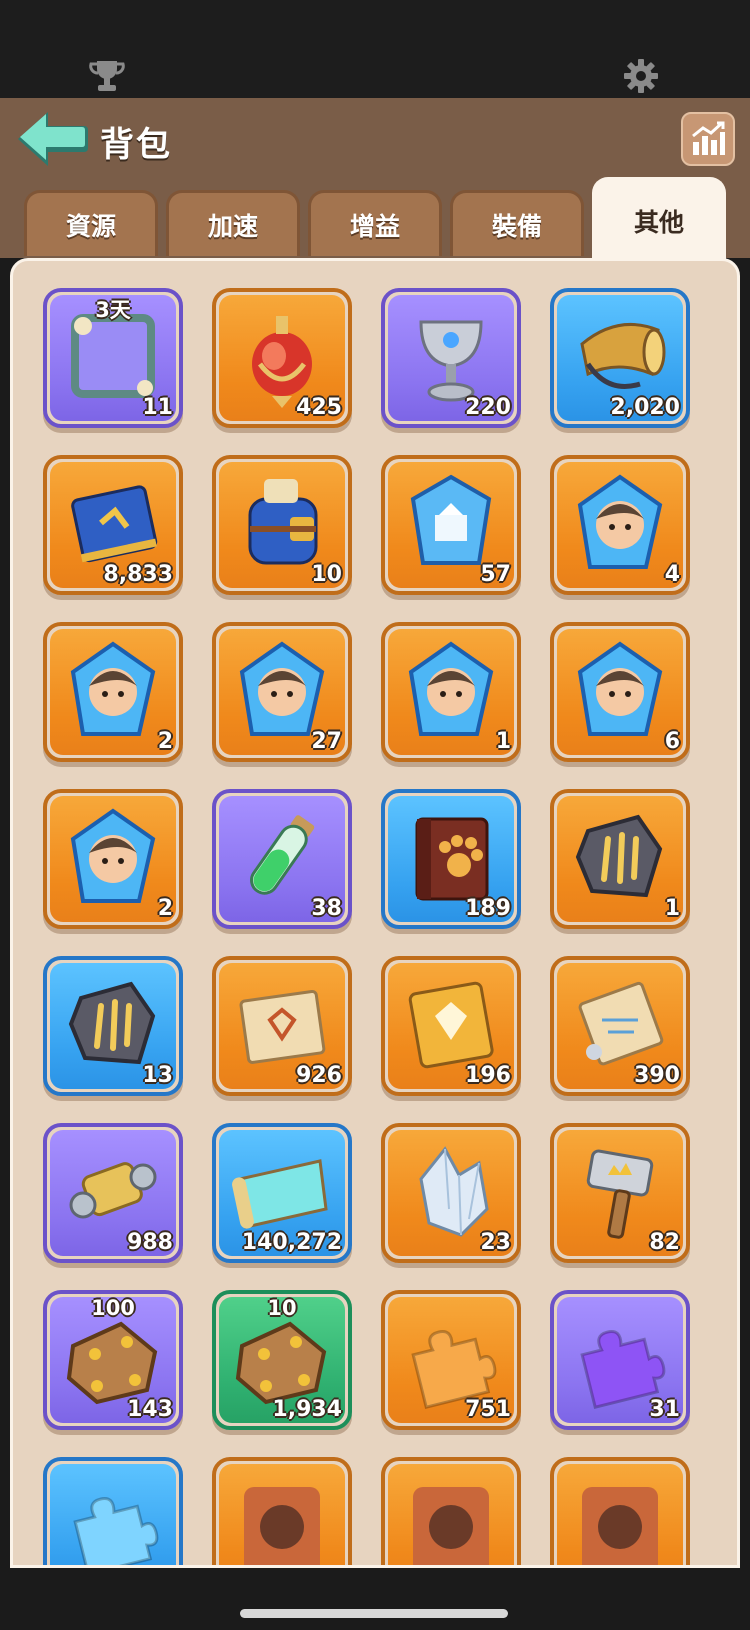 Image resolution: width=750 pixels, height=1630 pixels. What do you see at coordinates (113, 1193) in the screenshot?
I see `inventory-item-gold-thread: 988` at bounding box center [113, 1193].